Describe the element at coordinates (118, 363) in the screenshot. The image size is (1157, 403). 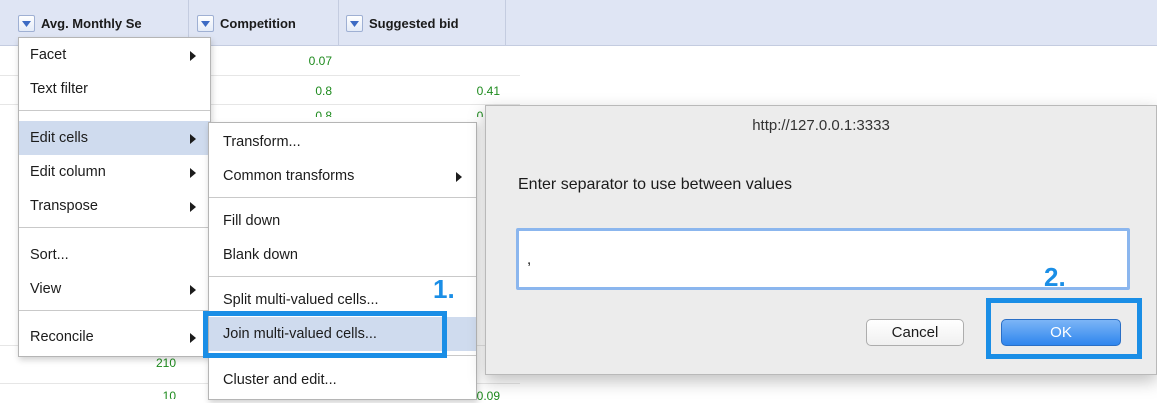
I see `monthly-searches-cell: 210` at that location.